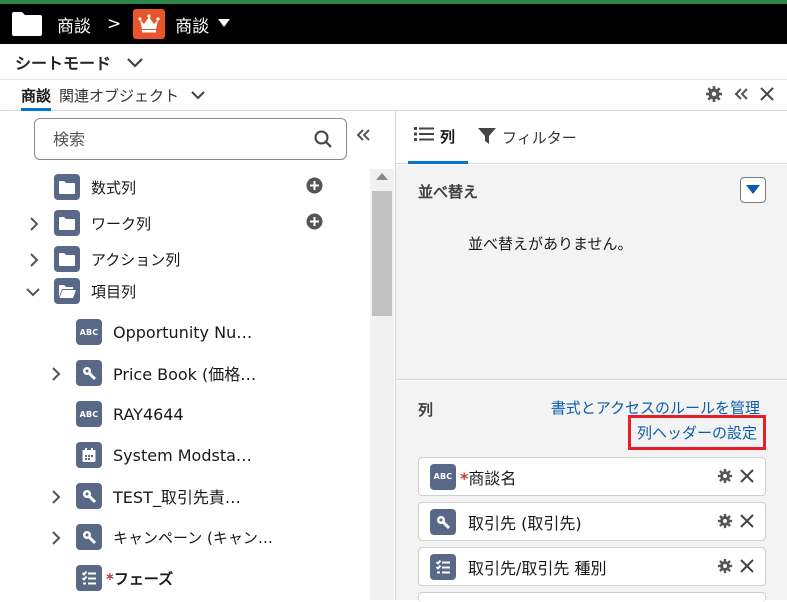 This screenshot has height=602, width=787. What do you see at coordinates (448, 192) in the screenshot?
I see `sort-title: 並べ替え` at bounding box center [448, 192].